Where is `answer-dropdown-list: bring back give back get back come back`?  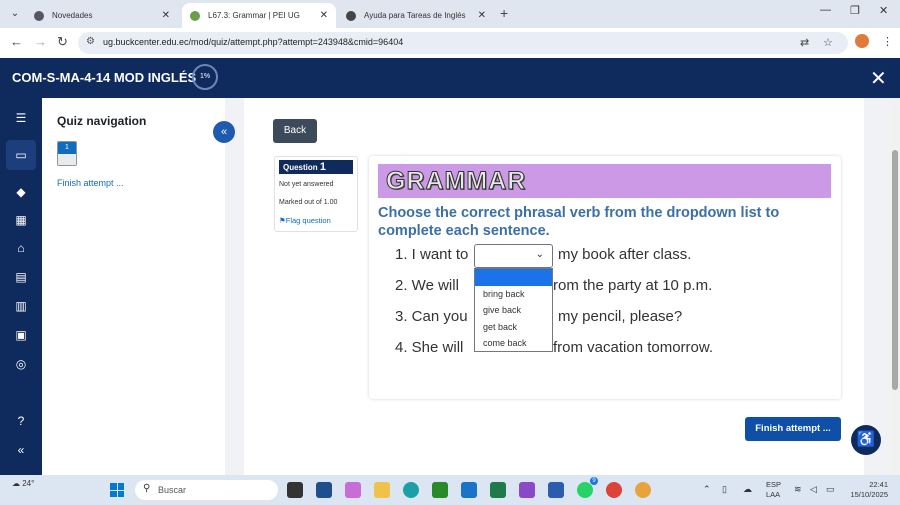 answer-dropdown-list: bring back give back get back come back is located at coordinates (513, 310).